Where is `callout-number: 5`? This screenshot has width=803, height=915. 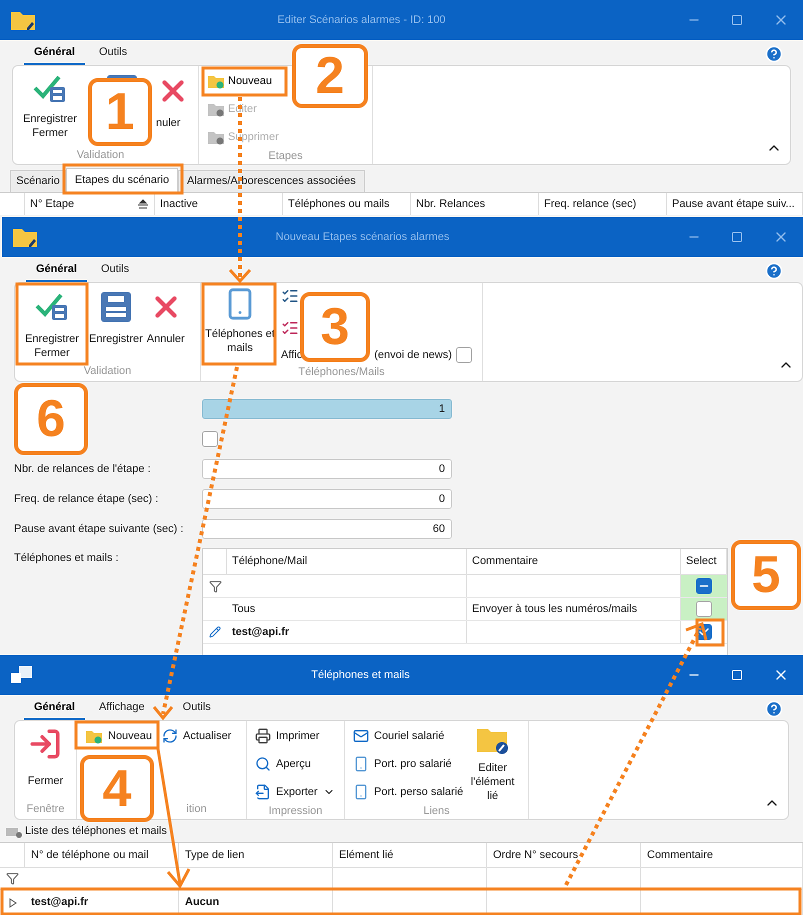 callout-number: 5 is located at coordinates (766, 575).